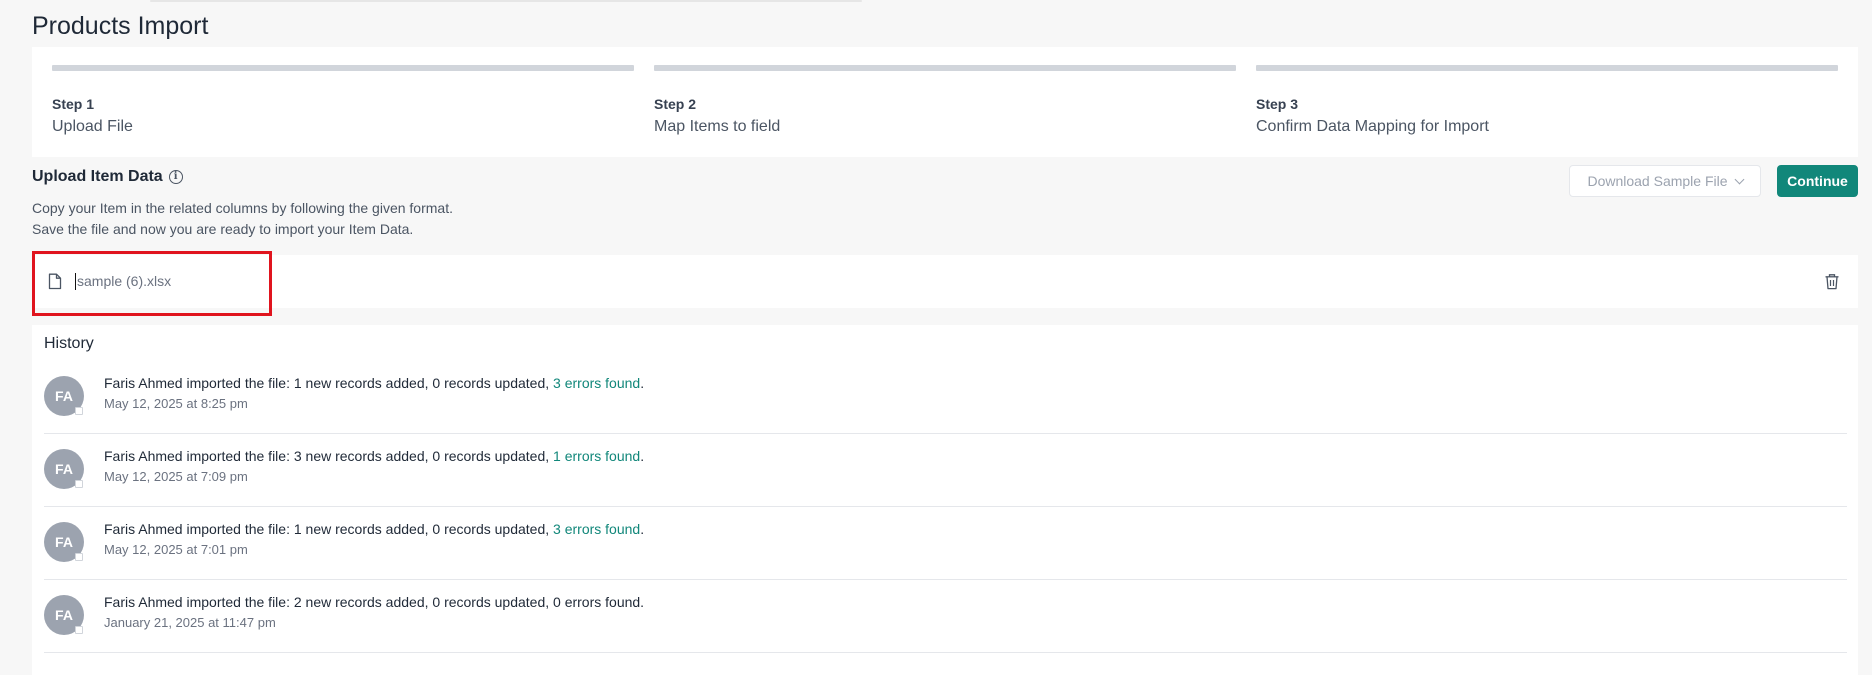  I want to click on upload-title-text: Upload Item Data, so click(97, 176).